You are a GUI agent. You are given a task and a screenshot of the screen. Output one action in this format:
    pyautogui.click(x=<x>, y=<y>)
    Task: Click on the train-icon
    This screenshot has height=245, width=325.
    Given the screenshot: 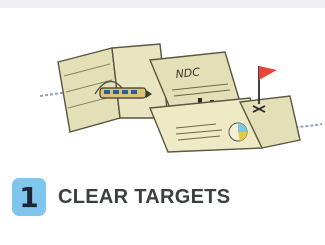 What is the action you would take?
    pyautogui.click(x=125, y=93)
    